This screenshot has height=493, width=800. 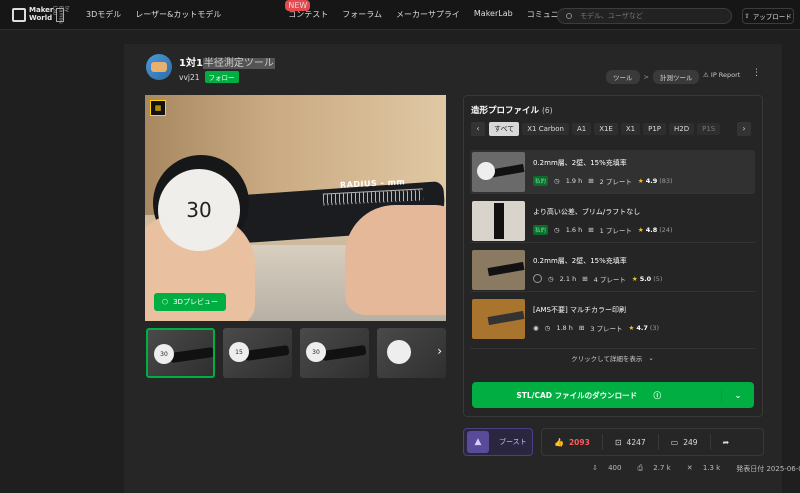 What do you see at coordinates (190, 302) in the screenshot?
I see `3d-preview-button: ⬡ 3Dプレビュー` at bounding box center [190, 302].